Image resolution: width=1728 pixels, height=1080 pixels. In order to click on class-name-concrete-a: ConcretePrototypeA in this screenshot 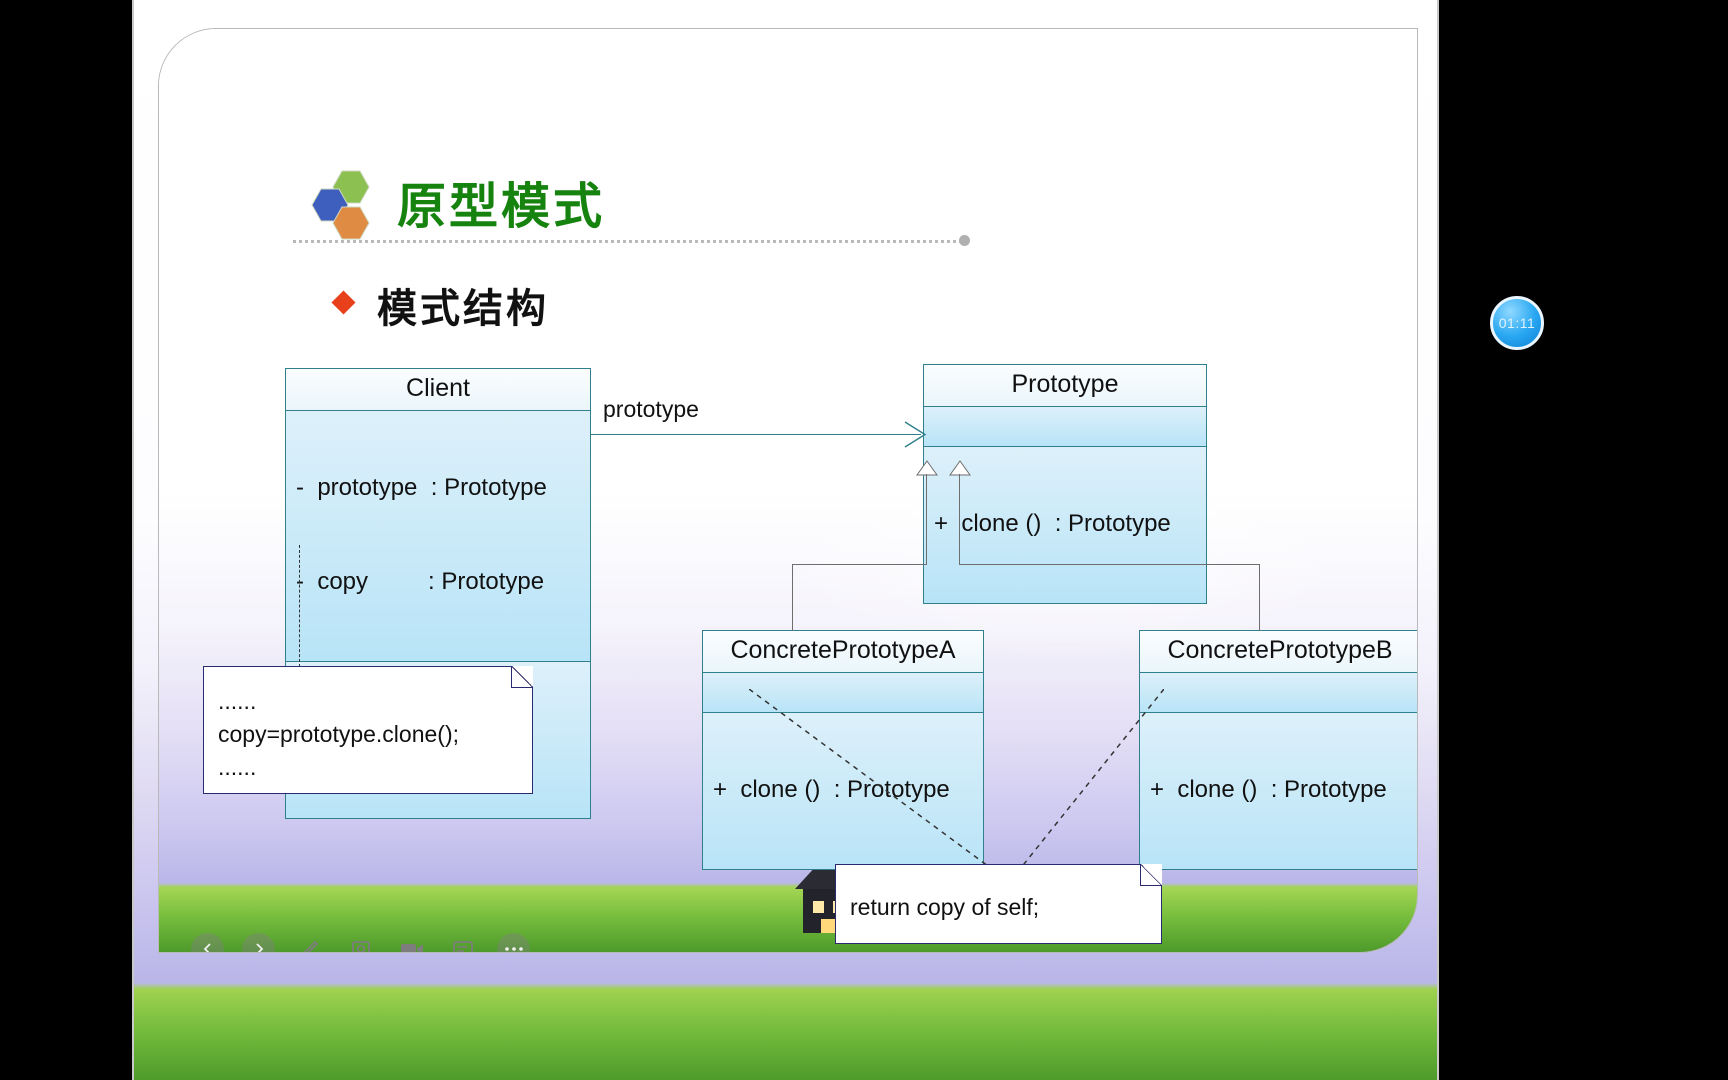, I will do `click(843, 652)`.